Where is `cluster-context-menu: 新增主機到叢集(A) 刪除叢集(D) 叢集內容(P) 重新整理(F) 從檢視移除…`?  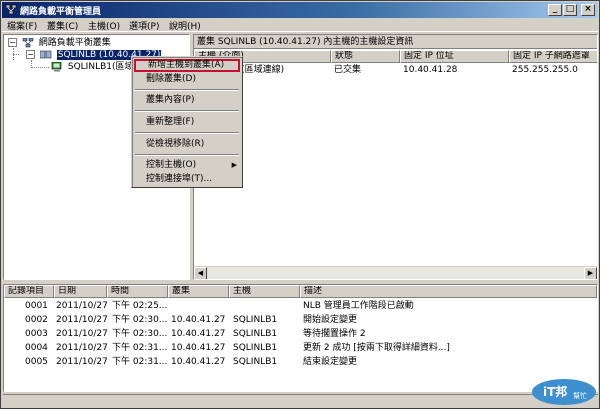 cluster-context-menu: 新增主機到叢集(A) 刪除叢集(D) 叢集內容(P) 重新整理(F) 從檢視移除… is located at coordinates (187, 122).